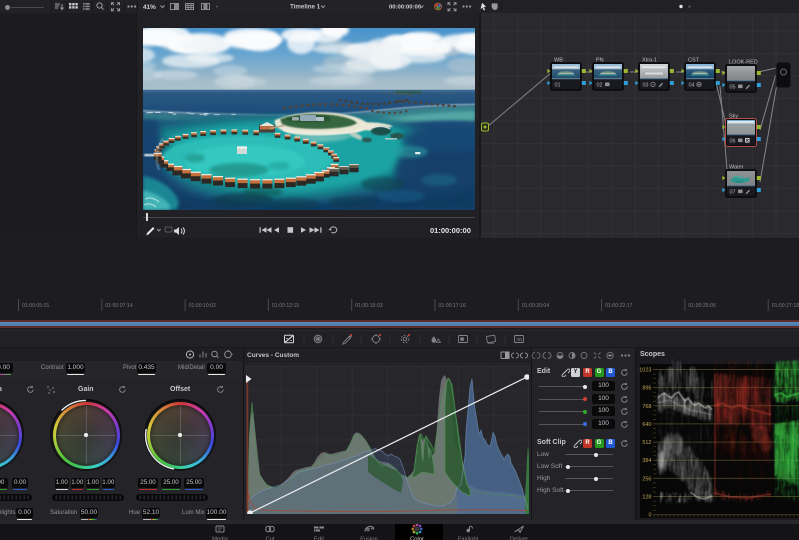 The width and height of the screenshot is (799, 540). I want to click on svg-text: 1023, so click(645, 371).